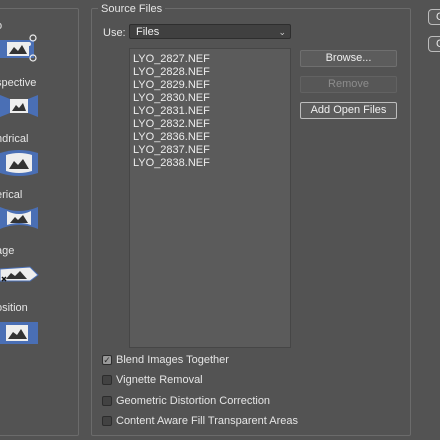 The width and height of the screenshot is (440, 440). What do you see at coordinates (107, 401) in the screenshot?
I see `geometric-distortion-checkbox` at bounding box center [107, 401].